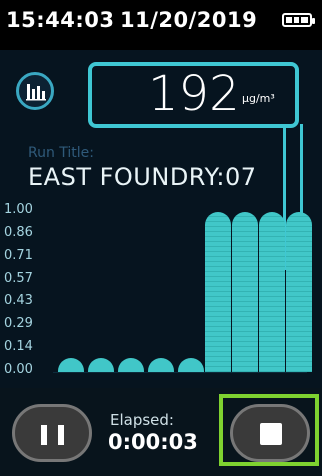 Image resolution: width=322 pixels, height=476 pixels. I want to click on bar-chart-icon, so click(35, 91).